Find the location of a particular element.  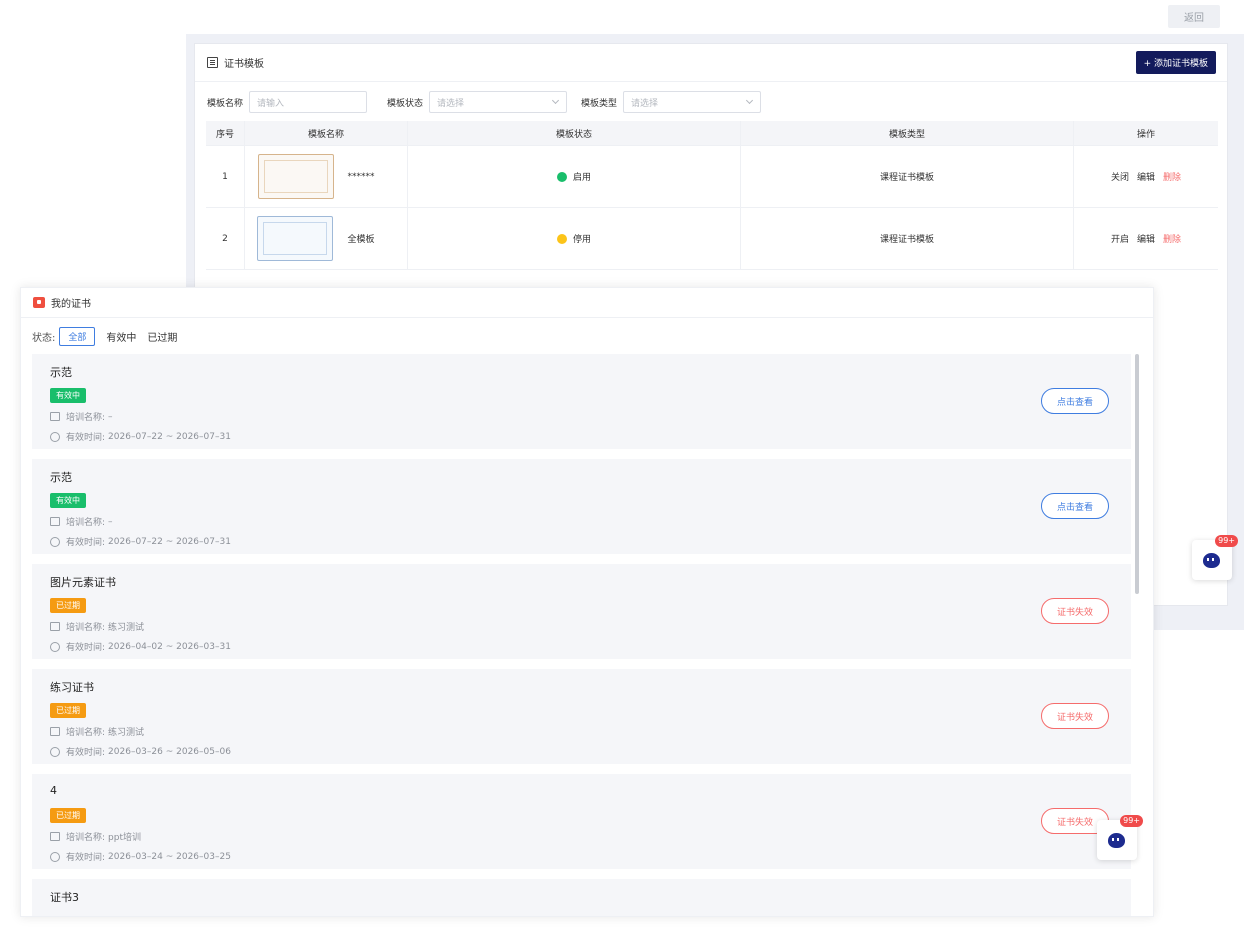

filter-template-type: 模板类型 请选择 is located at coordinates (671, 102).